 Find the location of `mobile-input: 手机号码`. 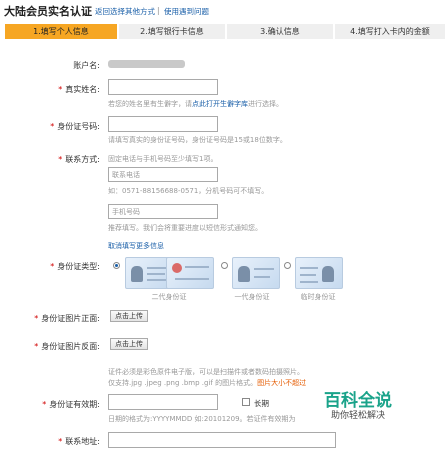

mobile-input: 手机号码 is located at coordinates (163, 211).